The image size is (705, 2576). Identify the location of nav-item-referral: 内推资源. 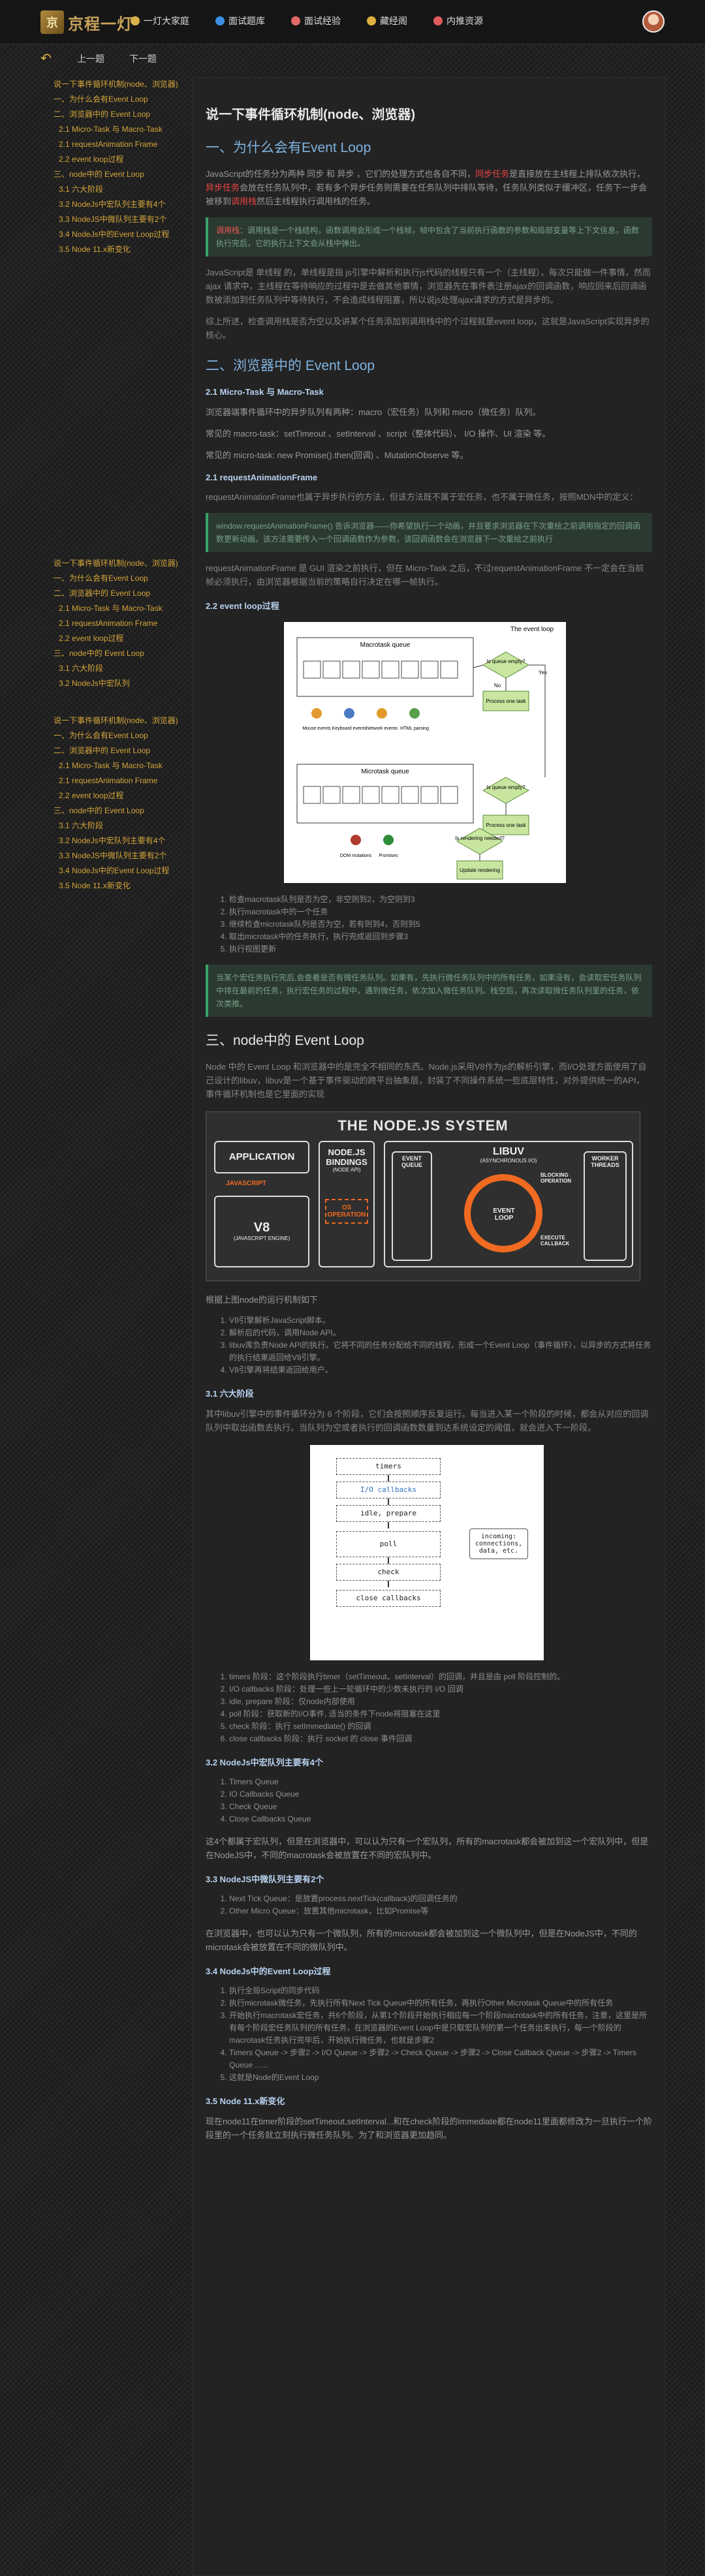
(458, 20).